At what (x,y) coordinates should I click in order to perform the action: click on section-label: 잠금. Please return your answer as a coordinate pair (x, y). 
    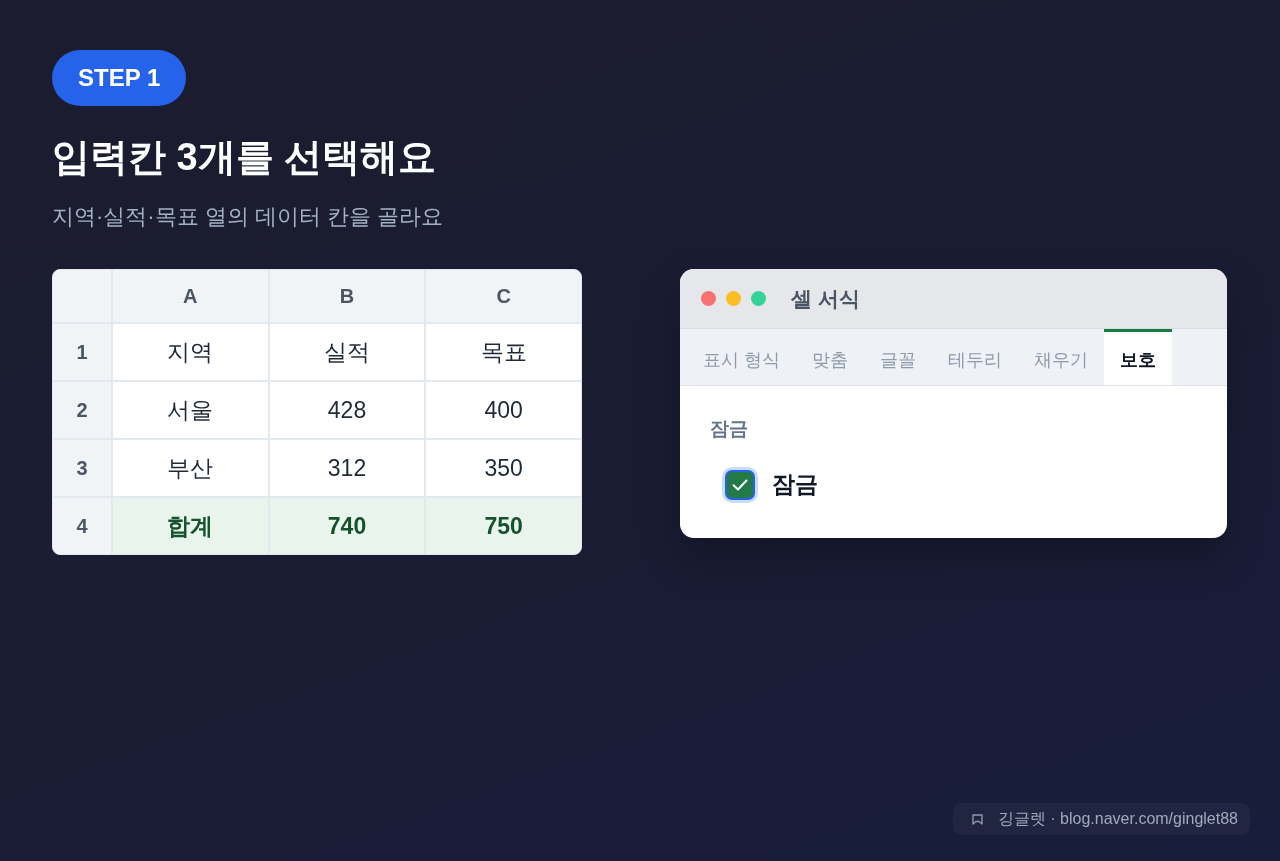
    Looking at the image, I should click on (729, 429).